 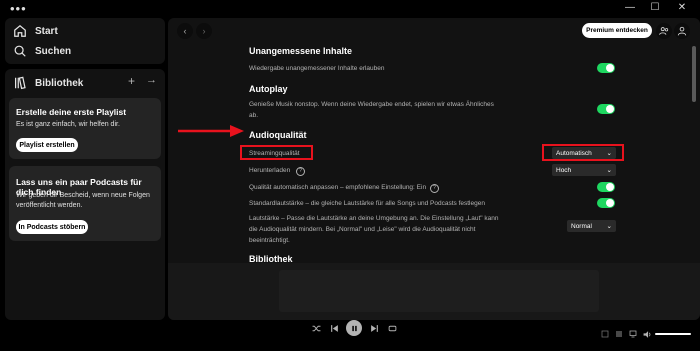 I want to click on maximize-button: ☐, so click(x=655, y=7).